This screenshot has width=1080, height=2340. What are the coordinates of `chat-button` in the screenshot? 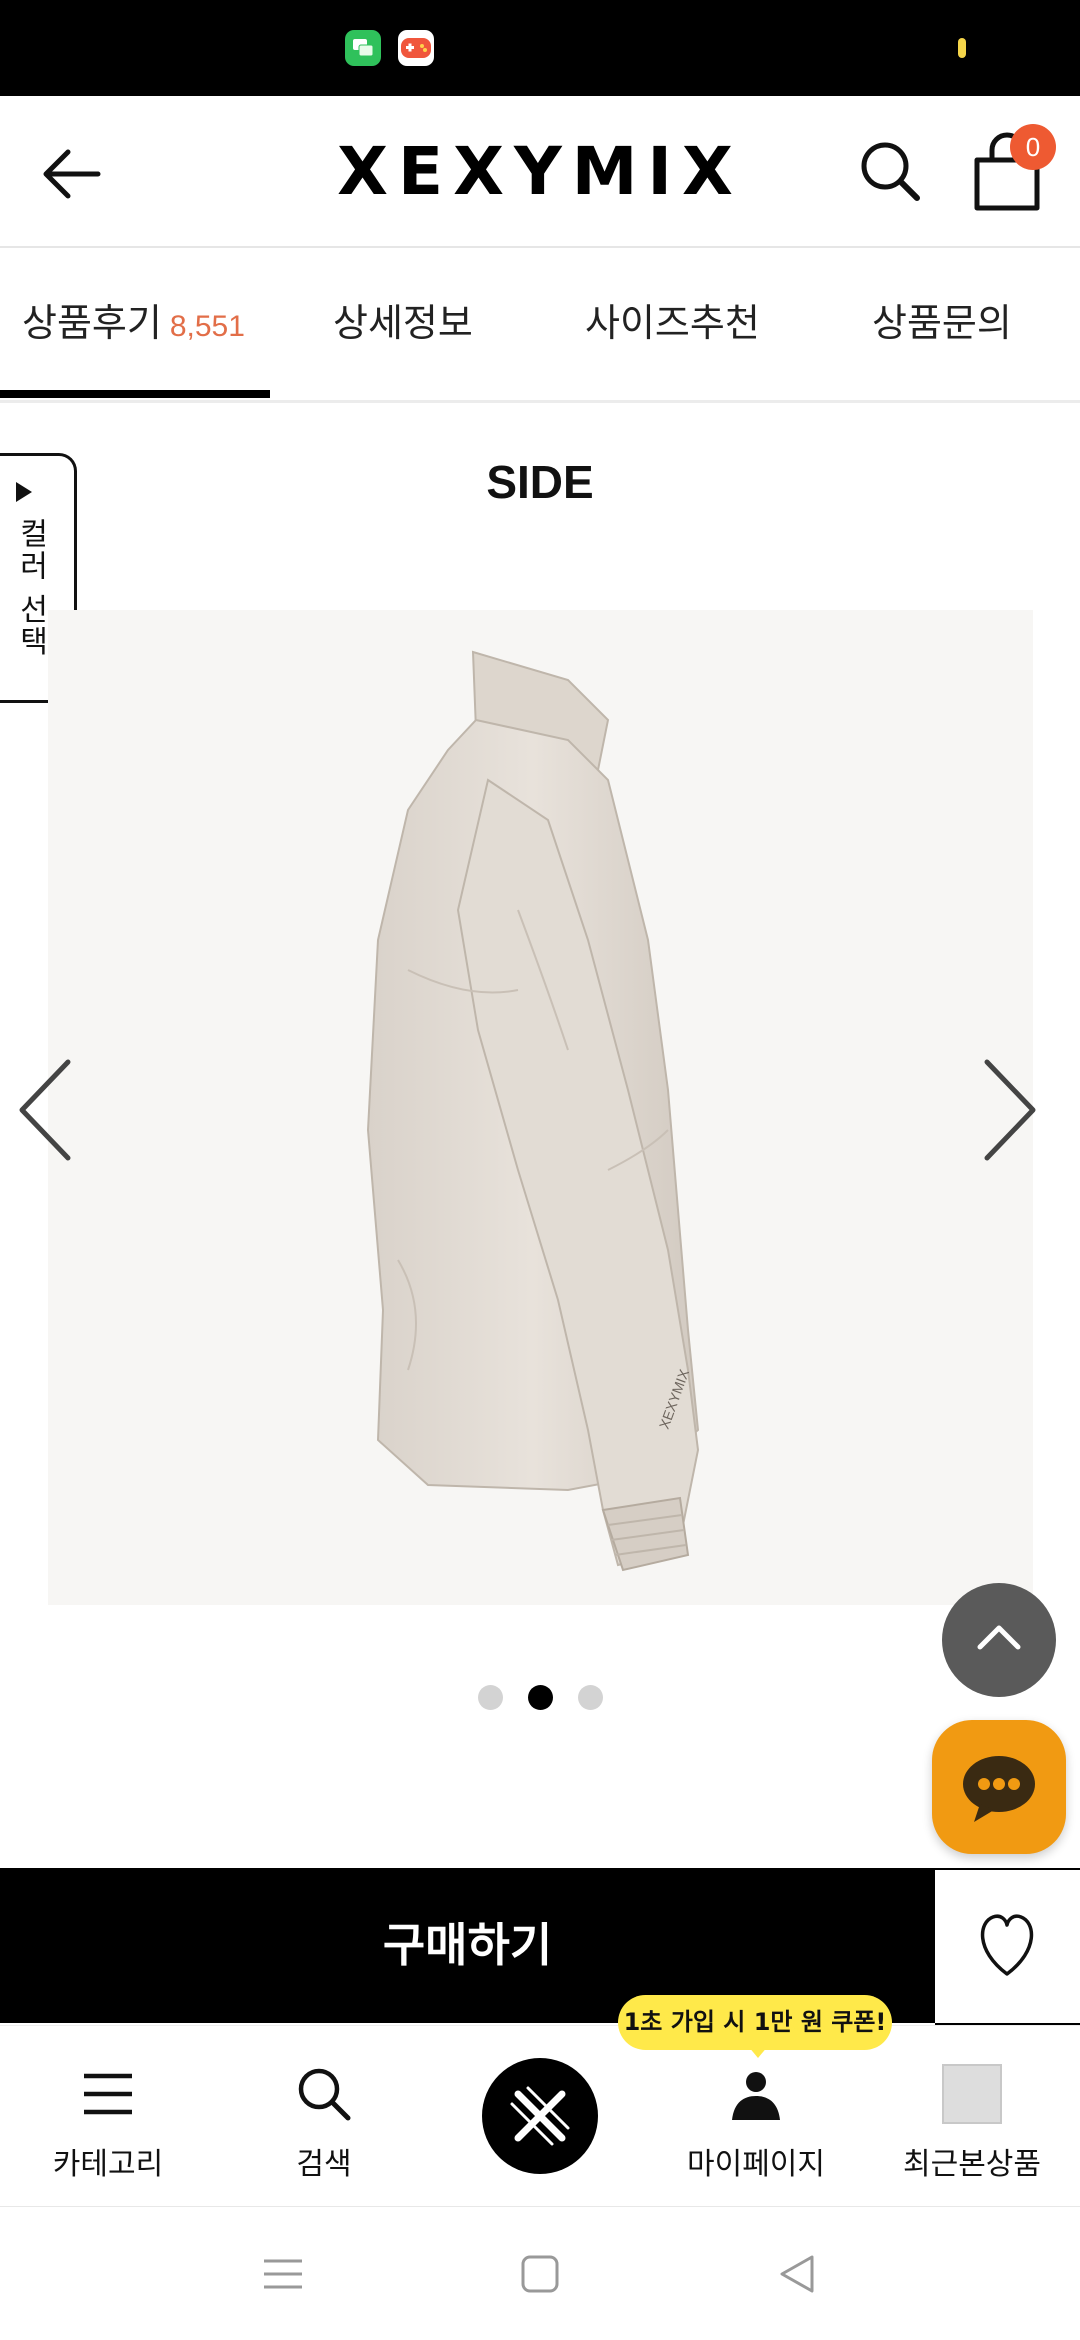 It's located at (999, 1787).